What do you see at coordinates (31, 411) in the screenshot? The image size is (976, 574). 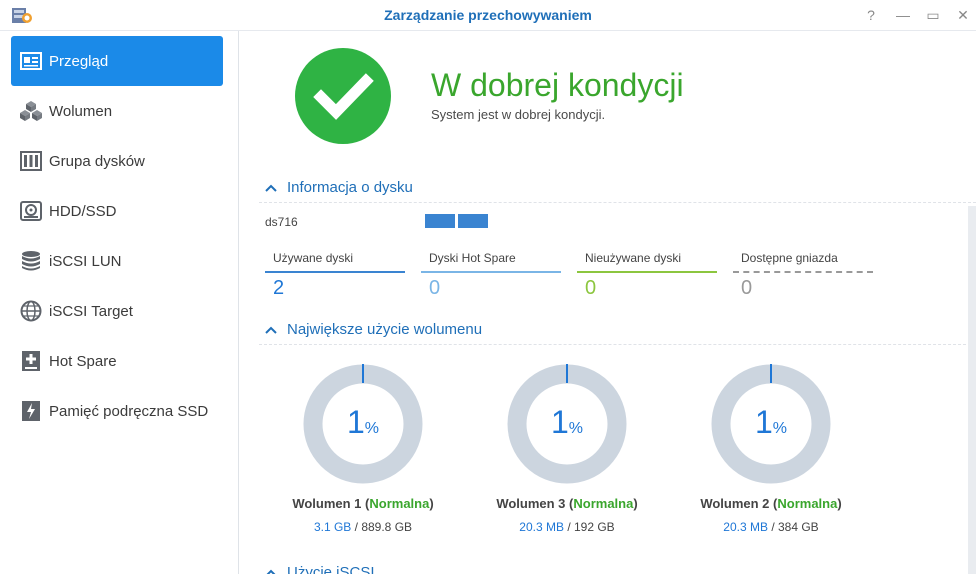 I see `ssd-cache-icon` at bounding box center [31, 411].